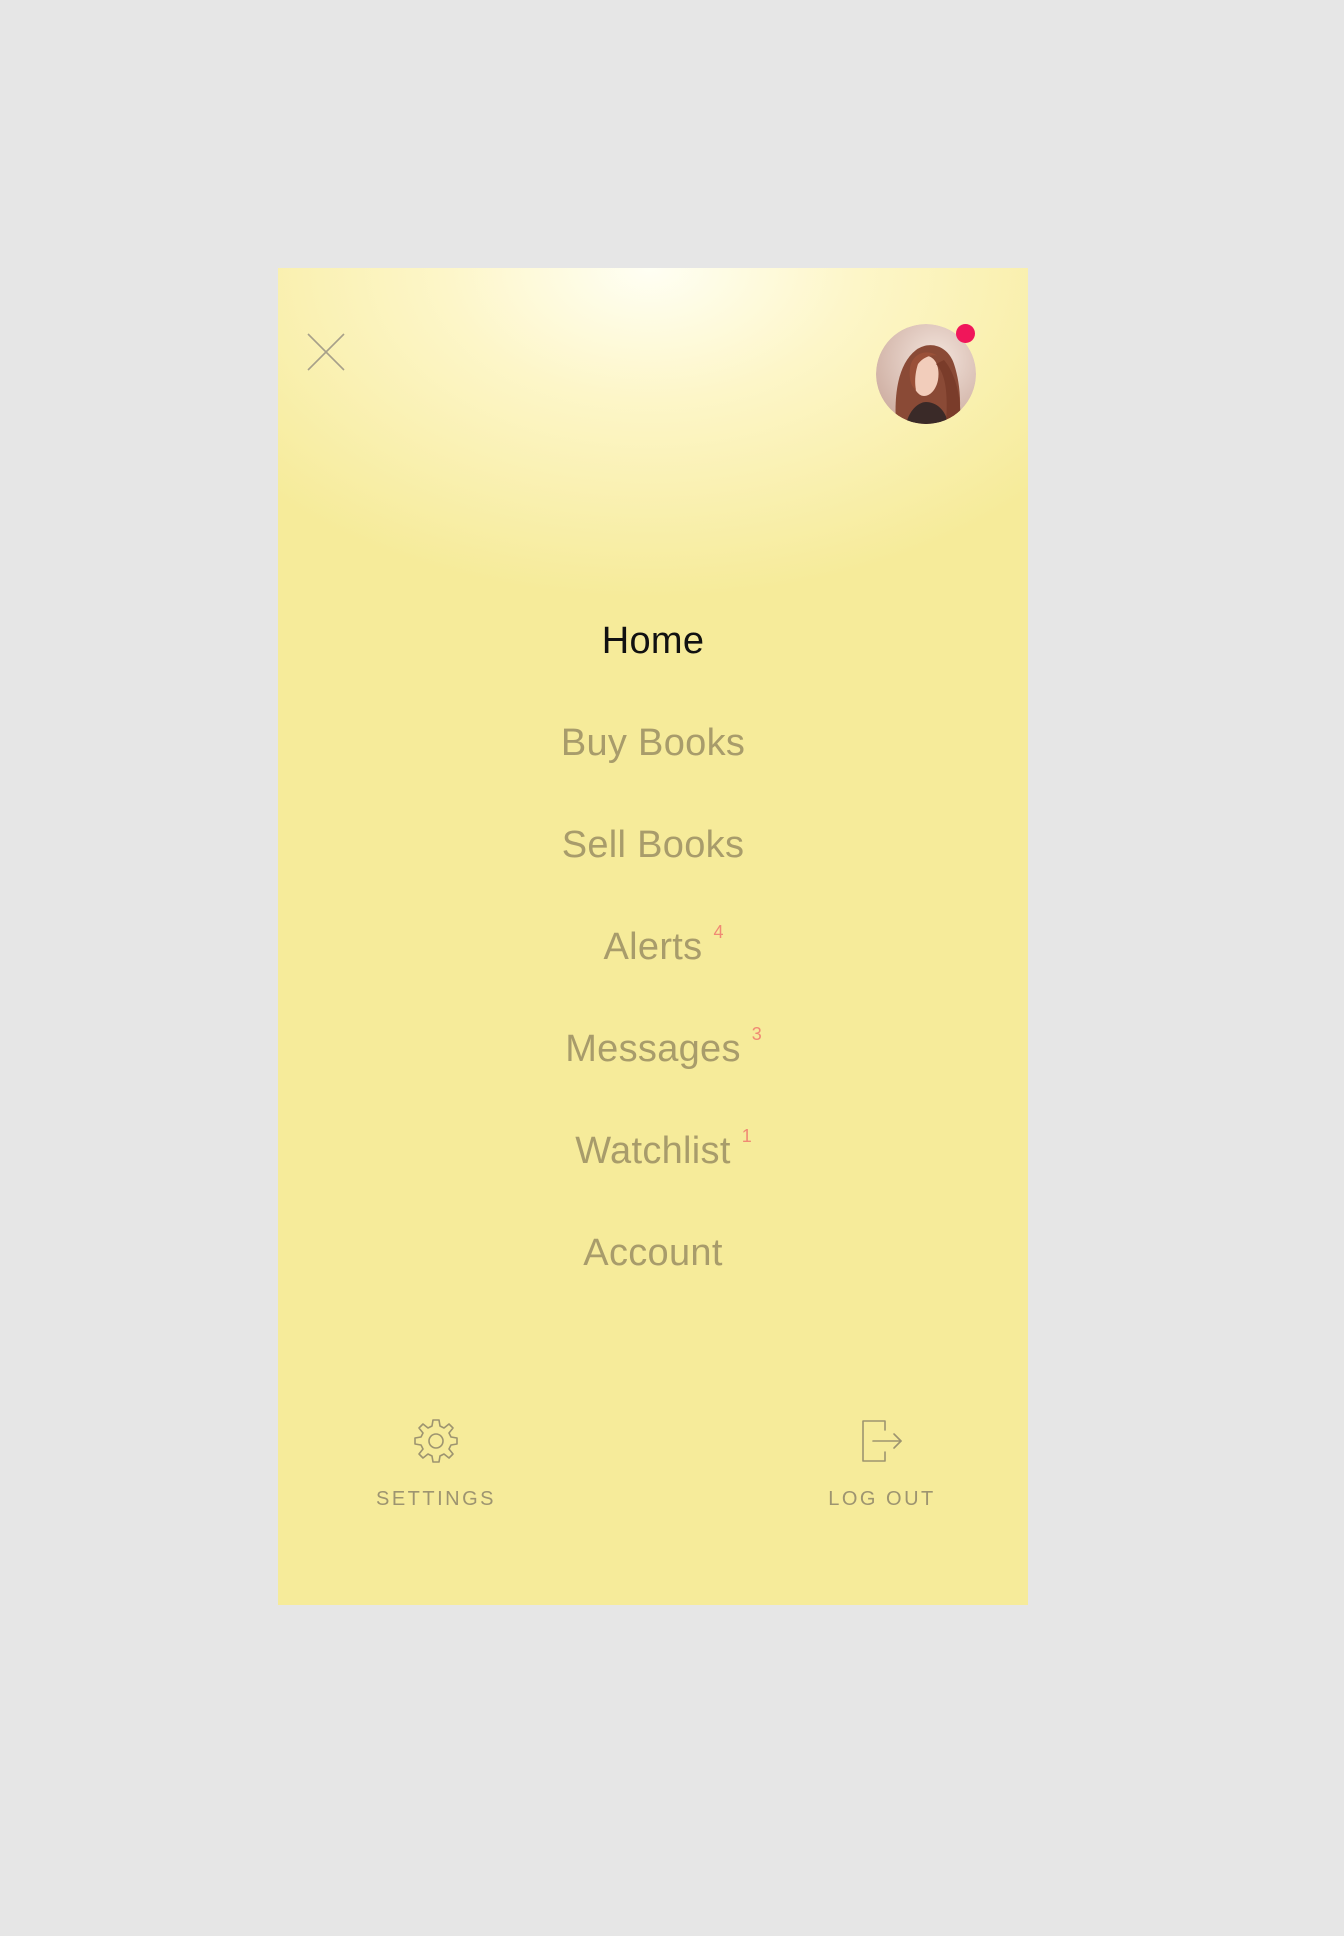  I want to click on menu-item-label: Buy Books, so click(653, 742).